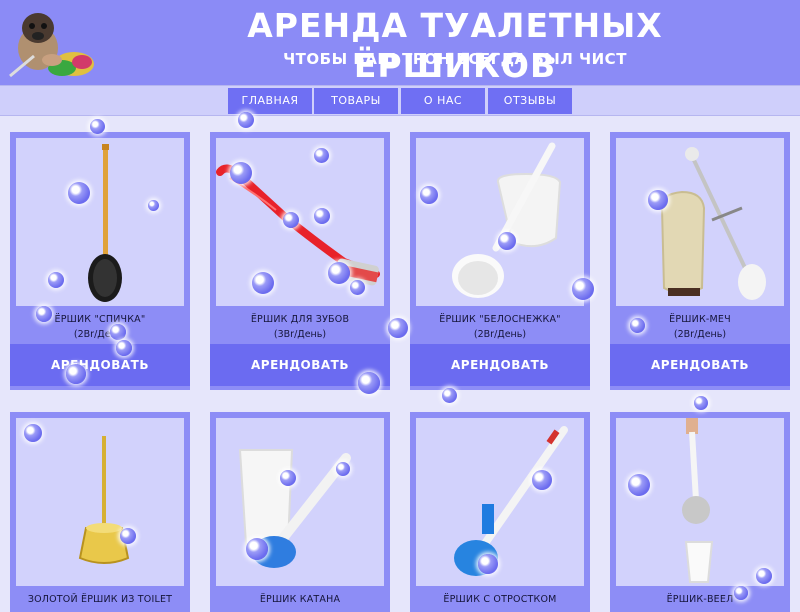 Image resolution: width=800 pixels, height=612 pixels. I want to click on product-name: ЁРШИК-МЕЧ, so click(700, 319).